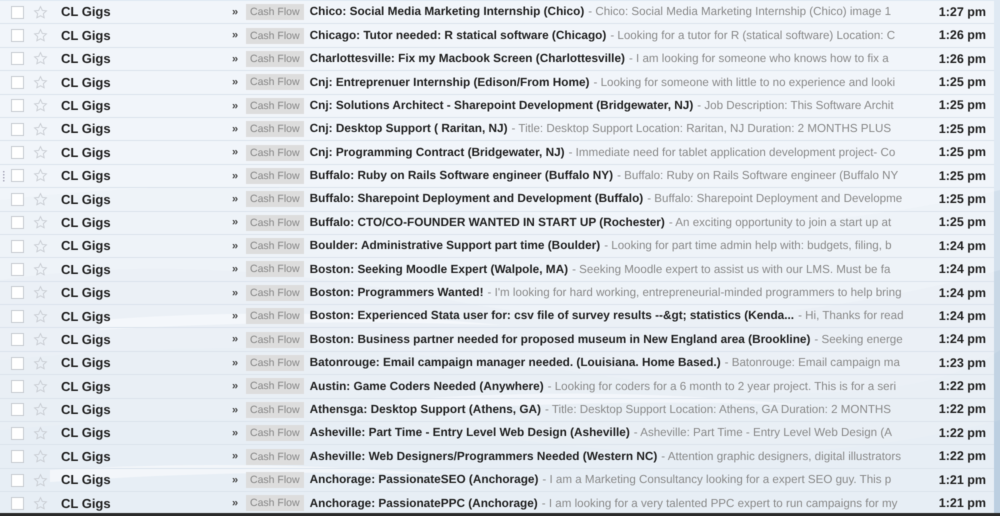  I want to click on message-row: CL Gigs » Cash Flow Boston: Seeking Moodle Expert (Walpole, MA) - Seeking Moodle expert to assist us with our LMS. Must be fa 1:24 pm, so click(497, 270).